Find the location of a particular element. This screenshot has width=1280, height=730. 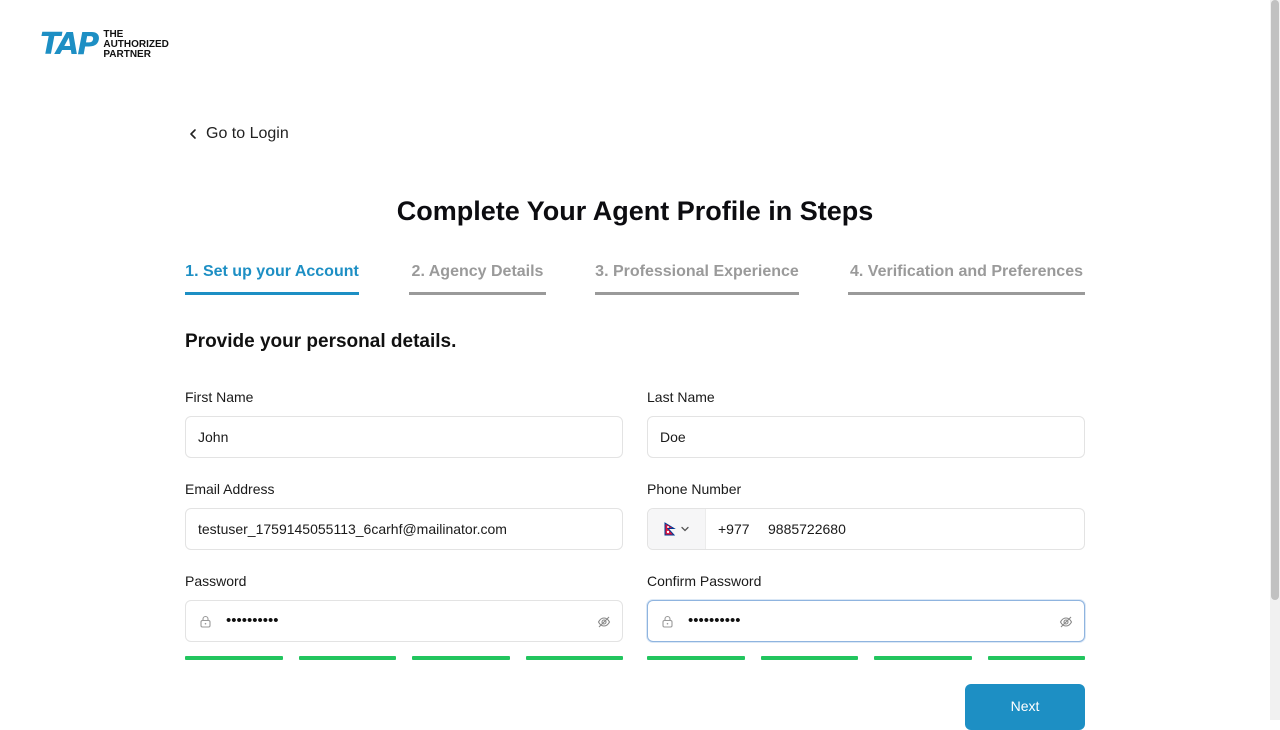

step-label: 1. Set up your Account is located at coordinates (272, 271).